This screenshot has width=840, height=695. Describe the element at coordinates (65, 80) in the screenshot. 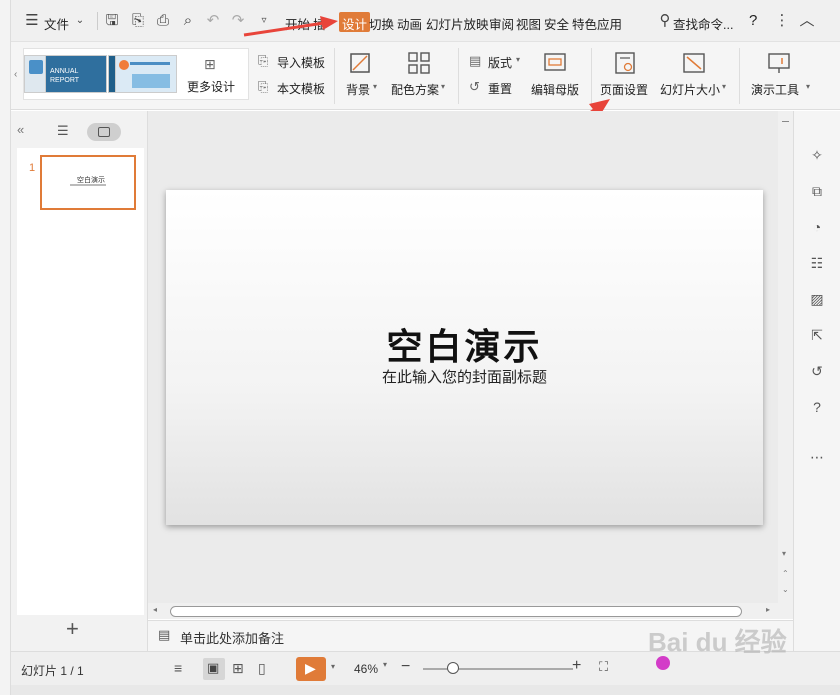

I see `thumb-text-report: REPORT` at that location.